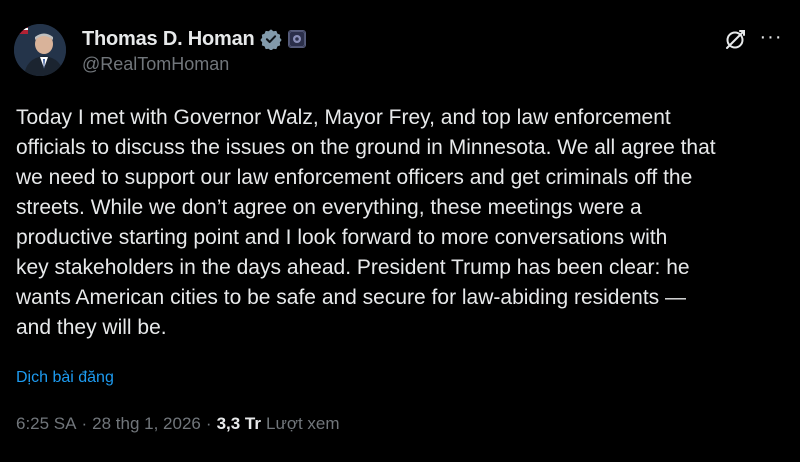 This screenshot has width=800, height=462. I want to click on author-handle: @RealTomHoman, so click(194, 64).